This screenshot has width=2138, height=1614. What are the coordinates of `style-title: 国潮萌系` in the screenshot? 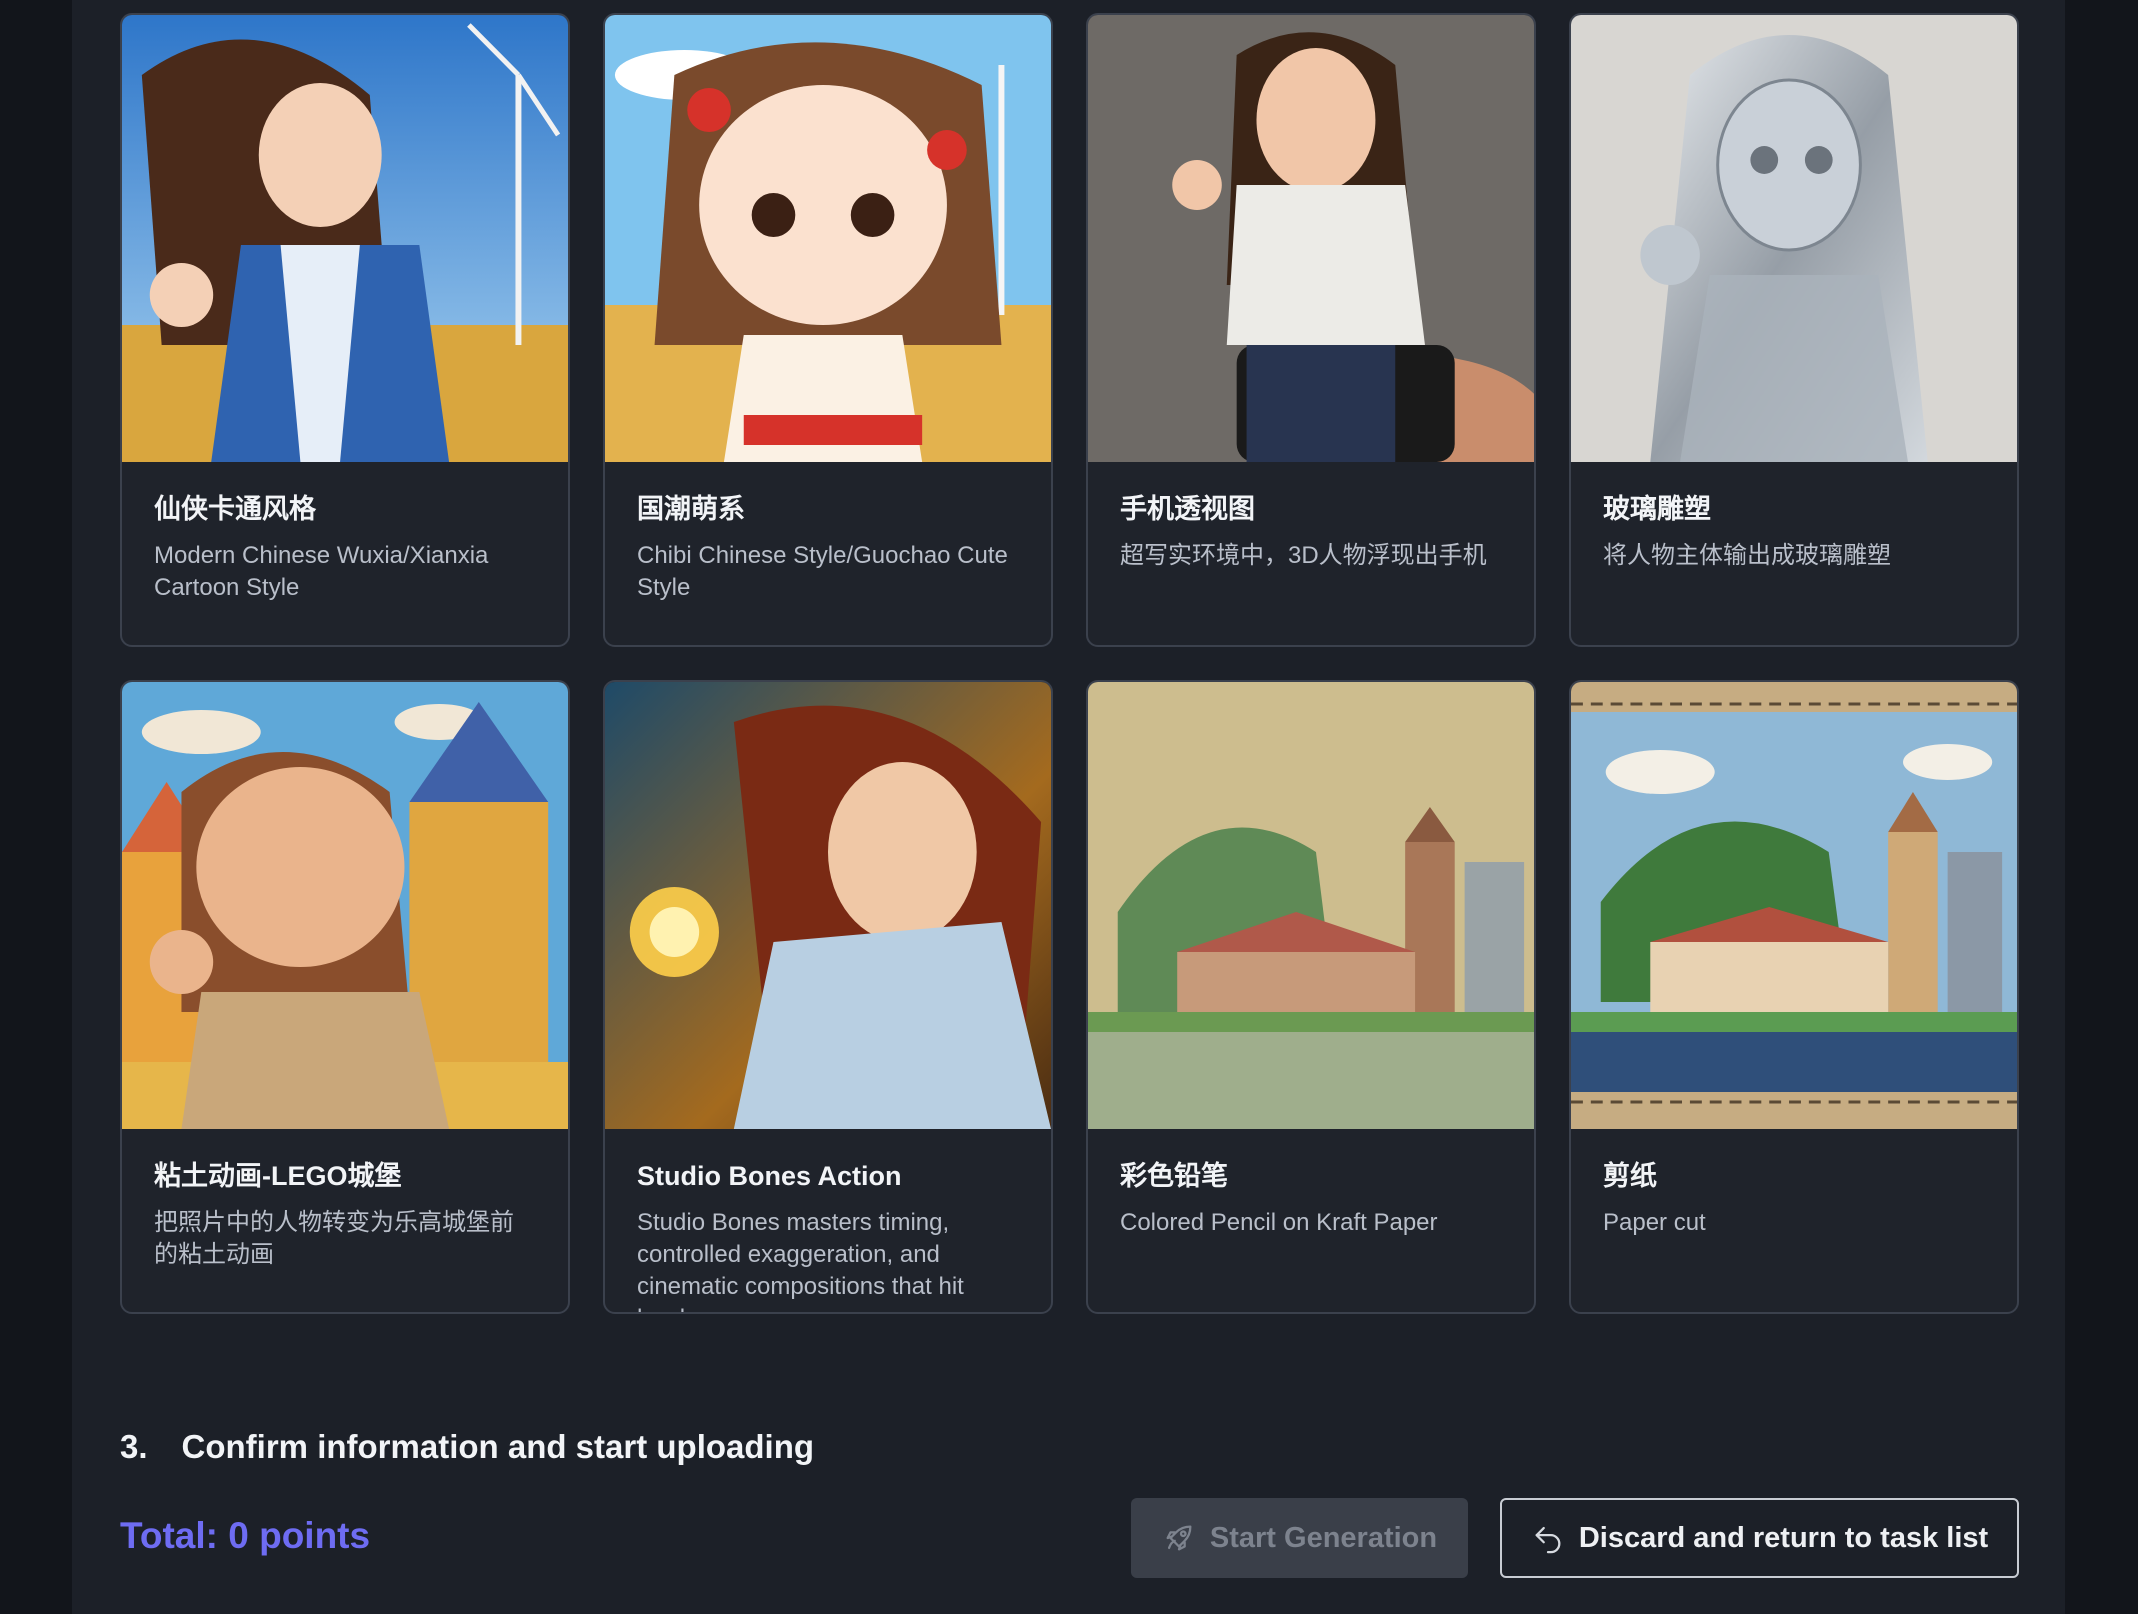 It's located at (691, 509).